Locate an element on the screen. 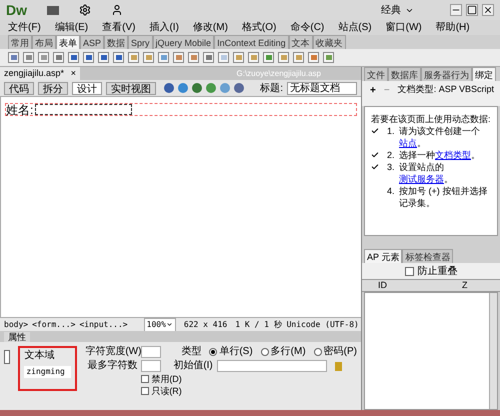  panel-title: 属性 is located at coordinates (17, 337).